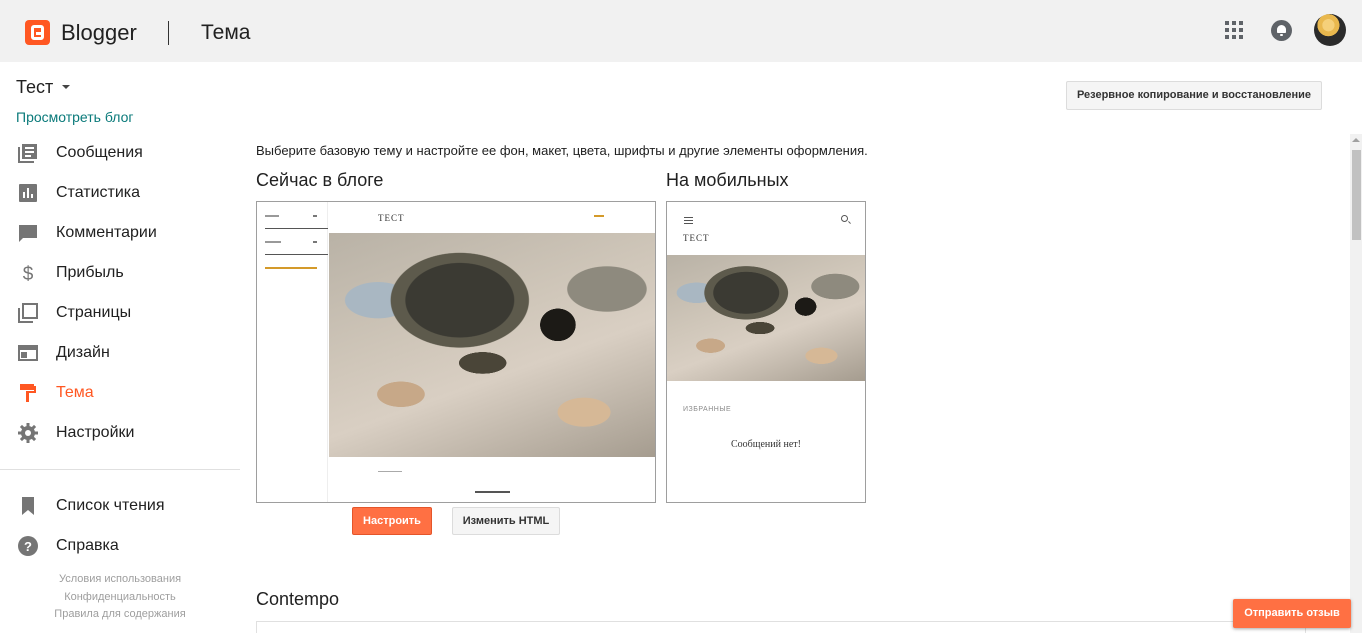  What do you see at coordinates (681, 31) in the screenshot?
I see `app-header: Blogger Тема` at bounding box center [681, 31].